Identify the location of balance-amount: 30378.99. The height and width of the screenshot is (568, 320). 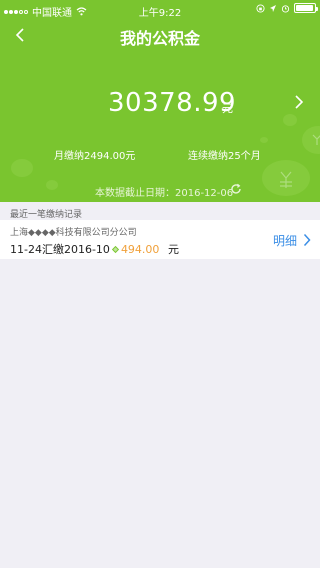
(172, 103).